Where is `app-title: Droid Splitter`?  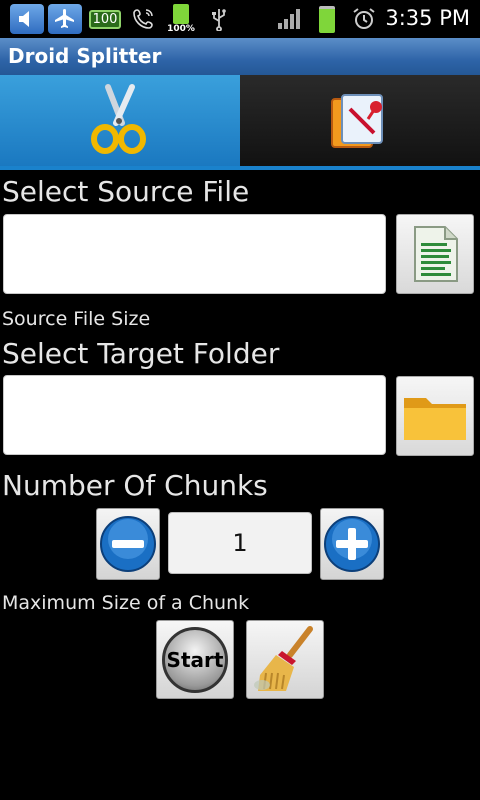 app-title: Droid Splitter is located at coordinates (85, 56).